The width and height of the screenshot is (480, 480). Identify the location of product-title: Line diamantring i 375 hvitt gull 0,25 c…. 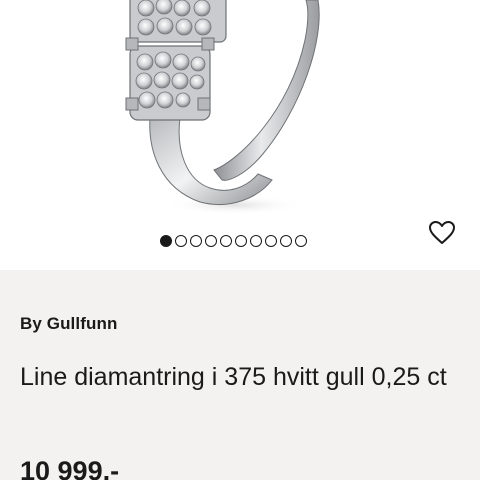
(233, 377).